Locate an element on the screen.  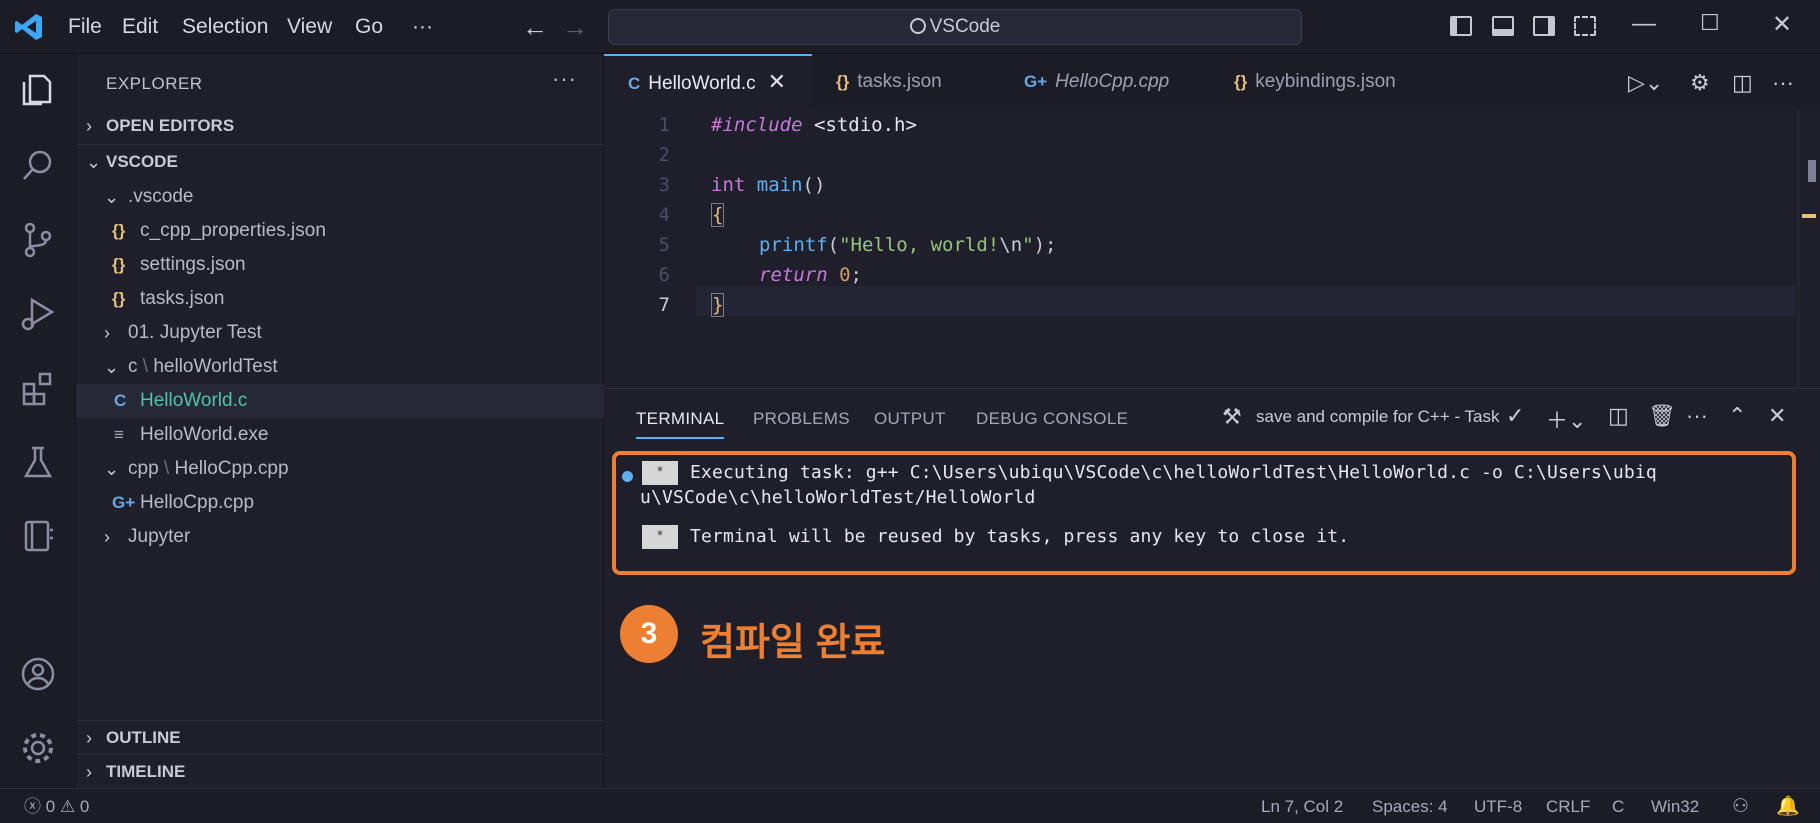
settings-gear-icon: ⚙ is located at coordinates (1700, 83).